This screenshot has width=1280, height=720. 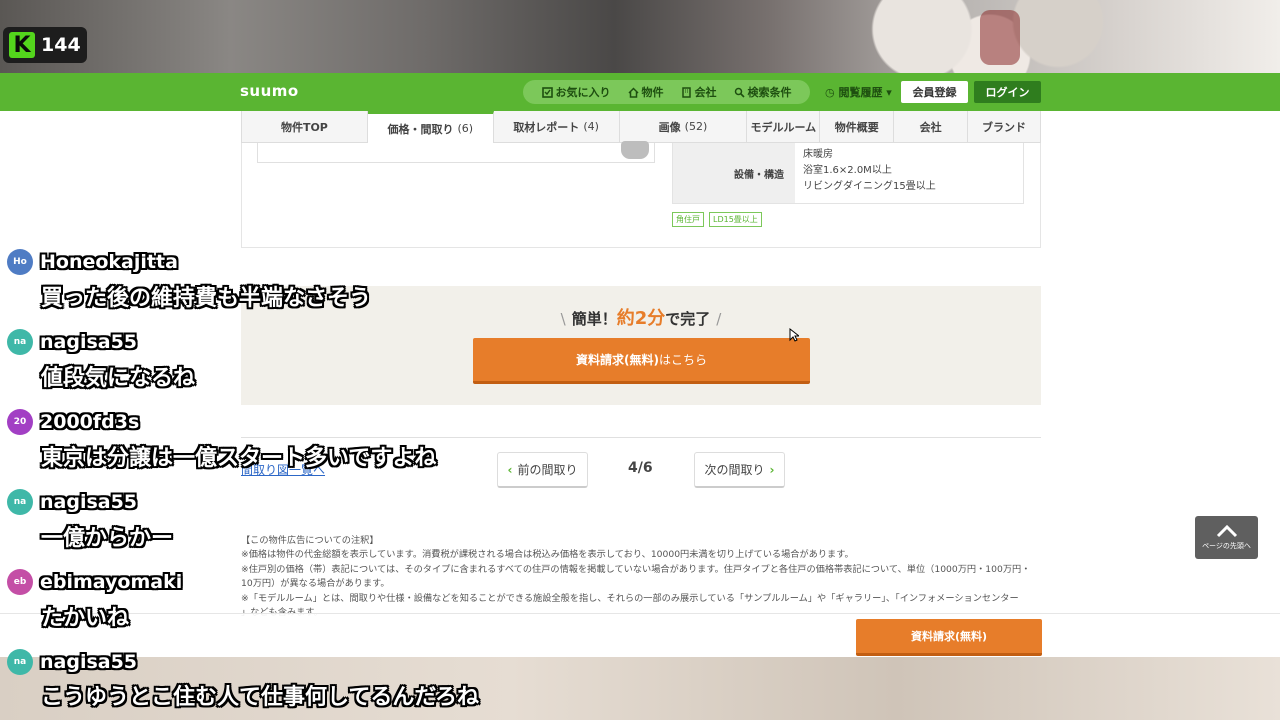 I want to click on nav-properties: 物件, so click(x=645, y=92).